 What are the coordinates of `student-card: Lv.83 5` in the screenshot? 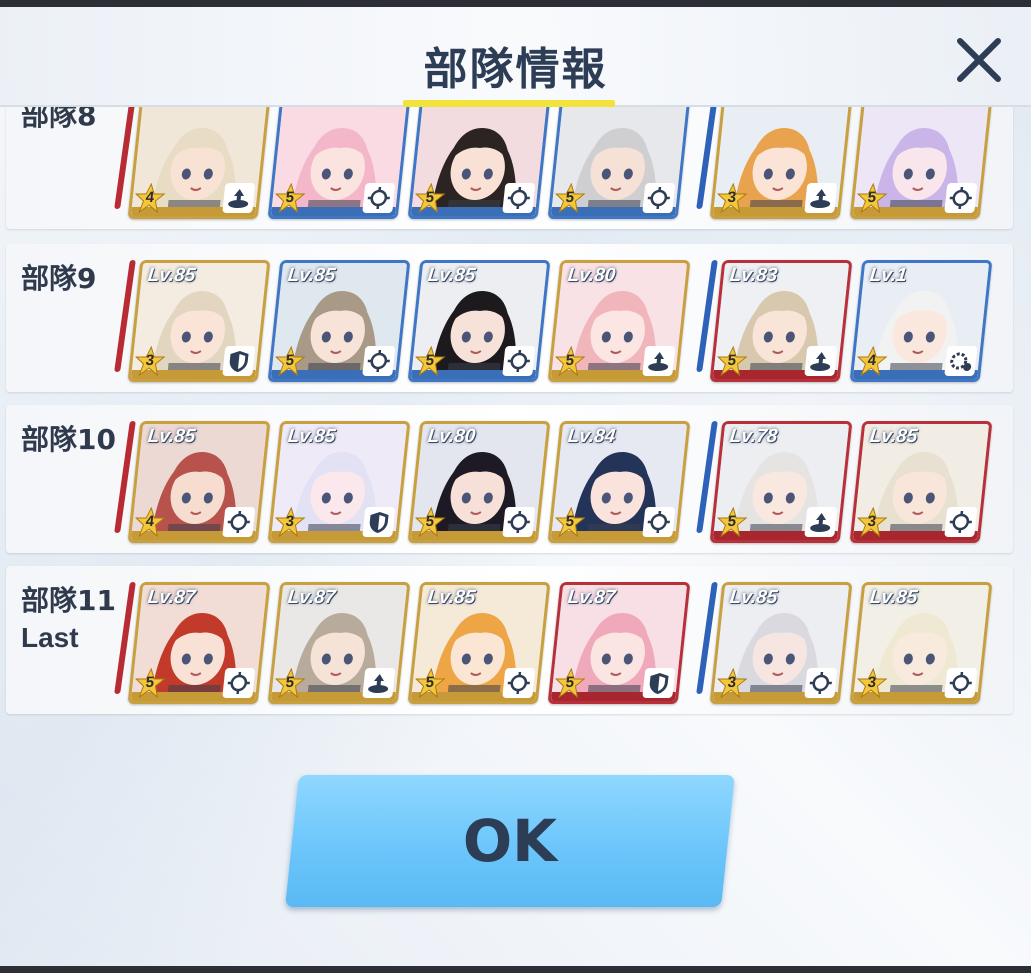 It's located at (781, 321).